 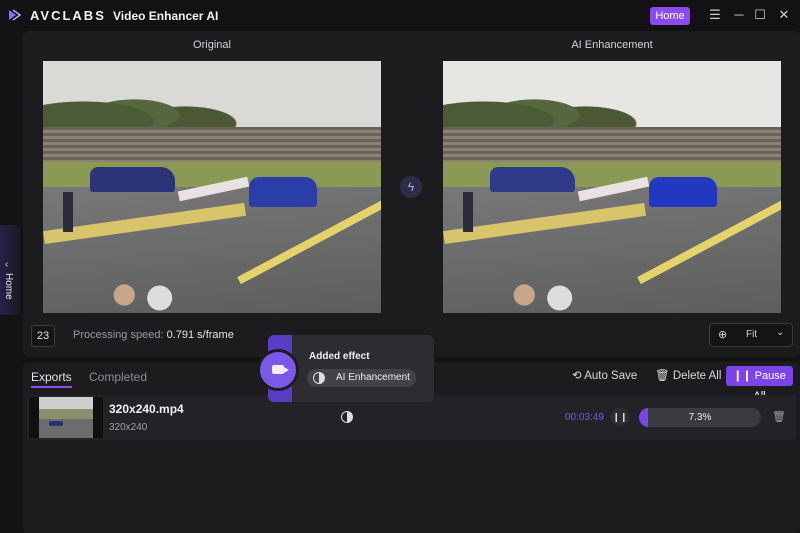 What do you see at coordinates (319, 378) in the screenshot?
I see `ai-enhancement-chip-icon` at bounding box center [319, 378].